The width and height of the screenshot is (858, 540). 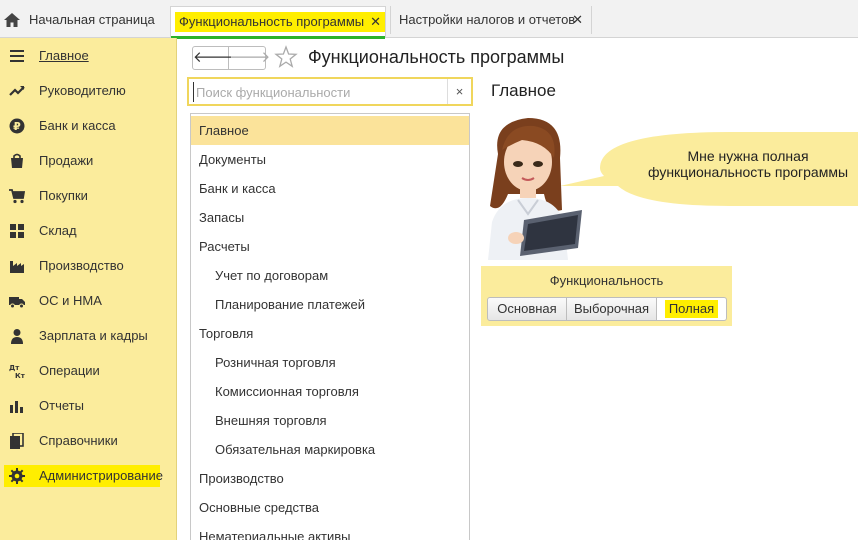 I want to click on assistant-avatar, so click(x=535, y=189).